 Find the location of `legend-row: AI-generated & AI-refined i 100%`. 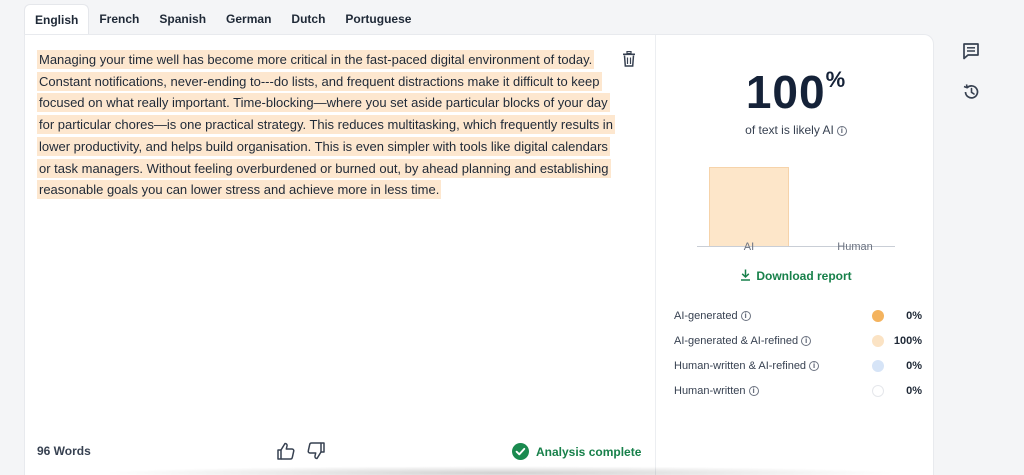

legend-row: AI-generated & AI-refined i 100% is located at coordinates (799, 343).